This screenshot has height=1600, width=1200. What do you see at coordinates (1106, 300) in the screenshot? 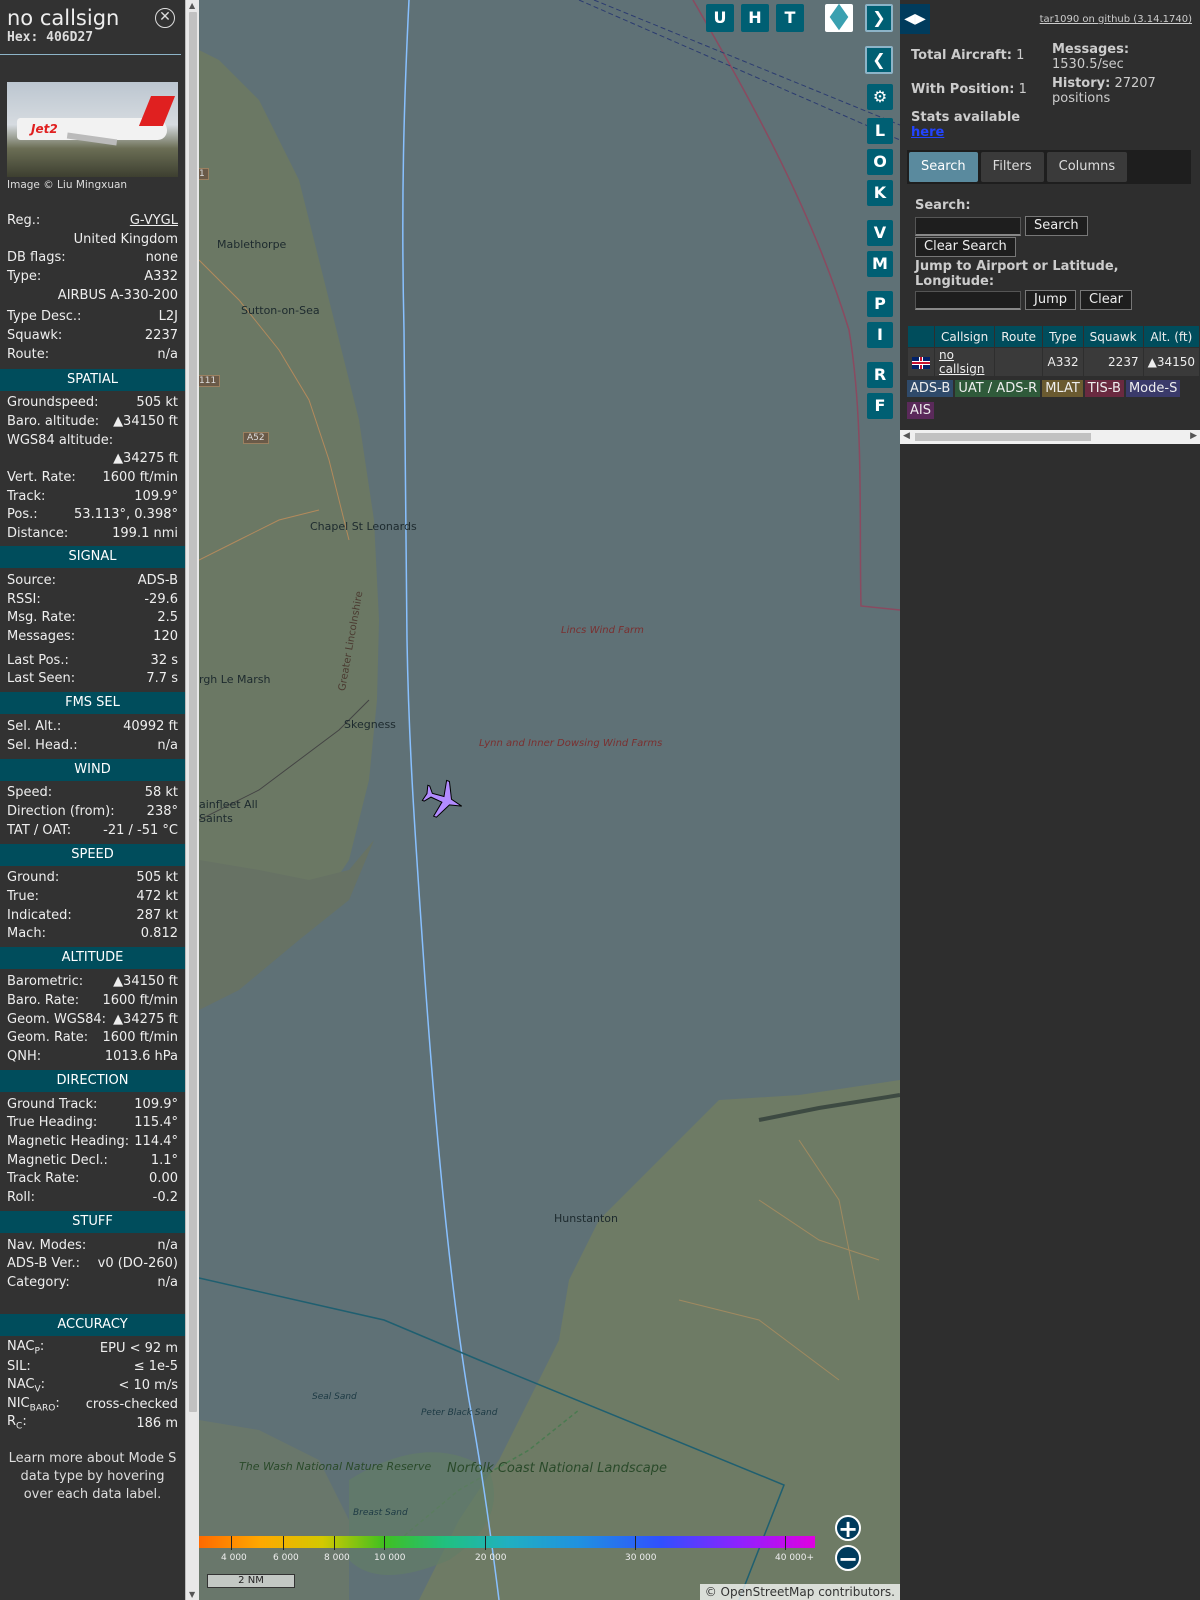
I see `clear-button: Clear` at bounding box center [1106, 300].